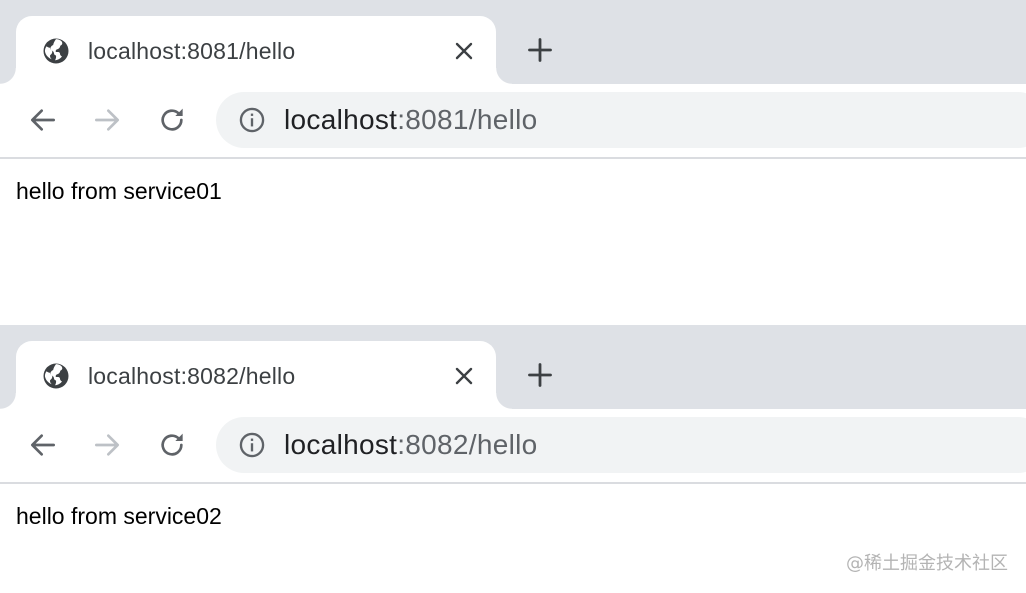 This screenshot has width=1026, height=593. What do you see at coordinates (119, 516) in the screenshot?
I see `page-body-text: hello from service02` at bounding box center [119, 516].